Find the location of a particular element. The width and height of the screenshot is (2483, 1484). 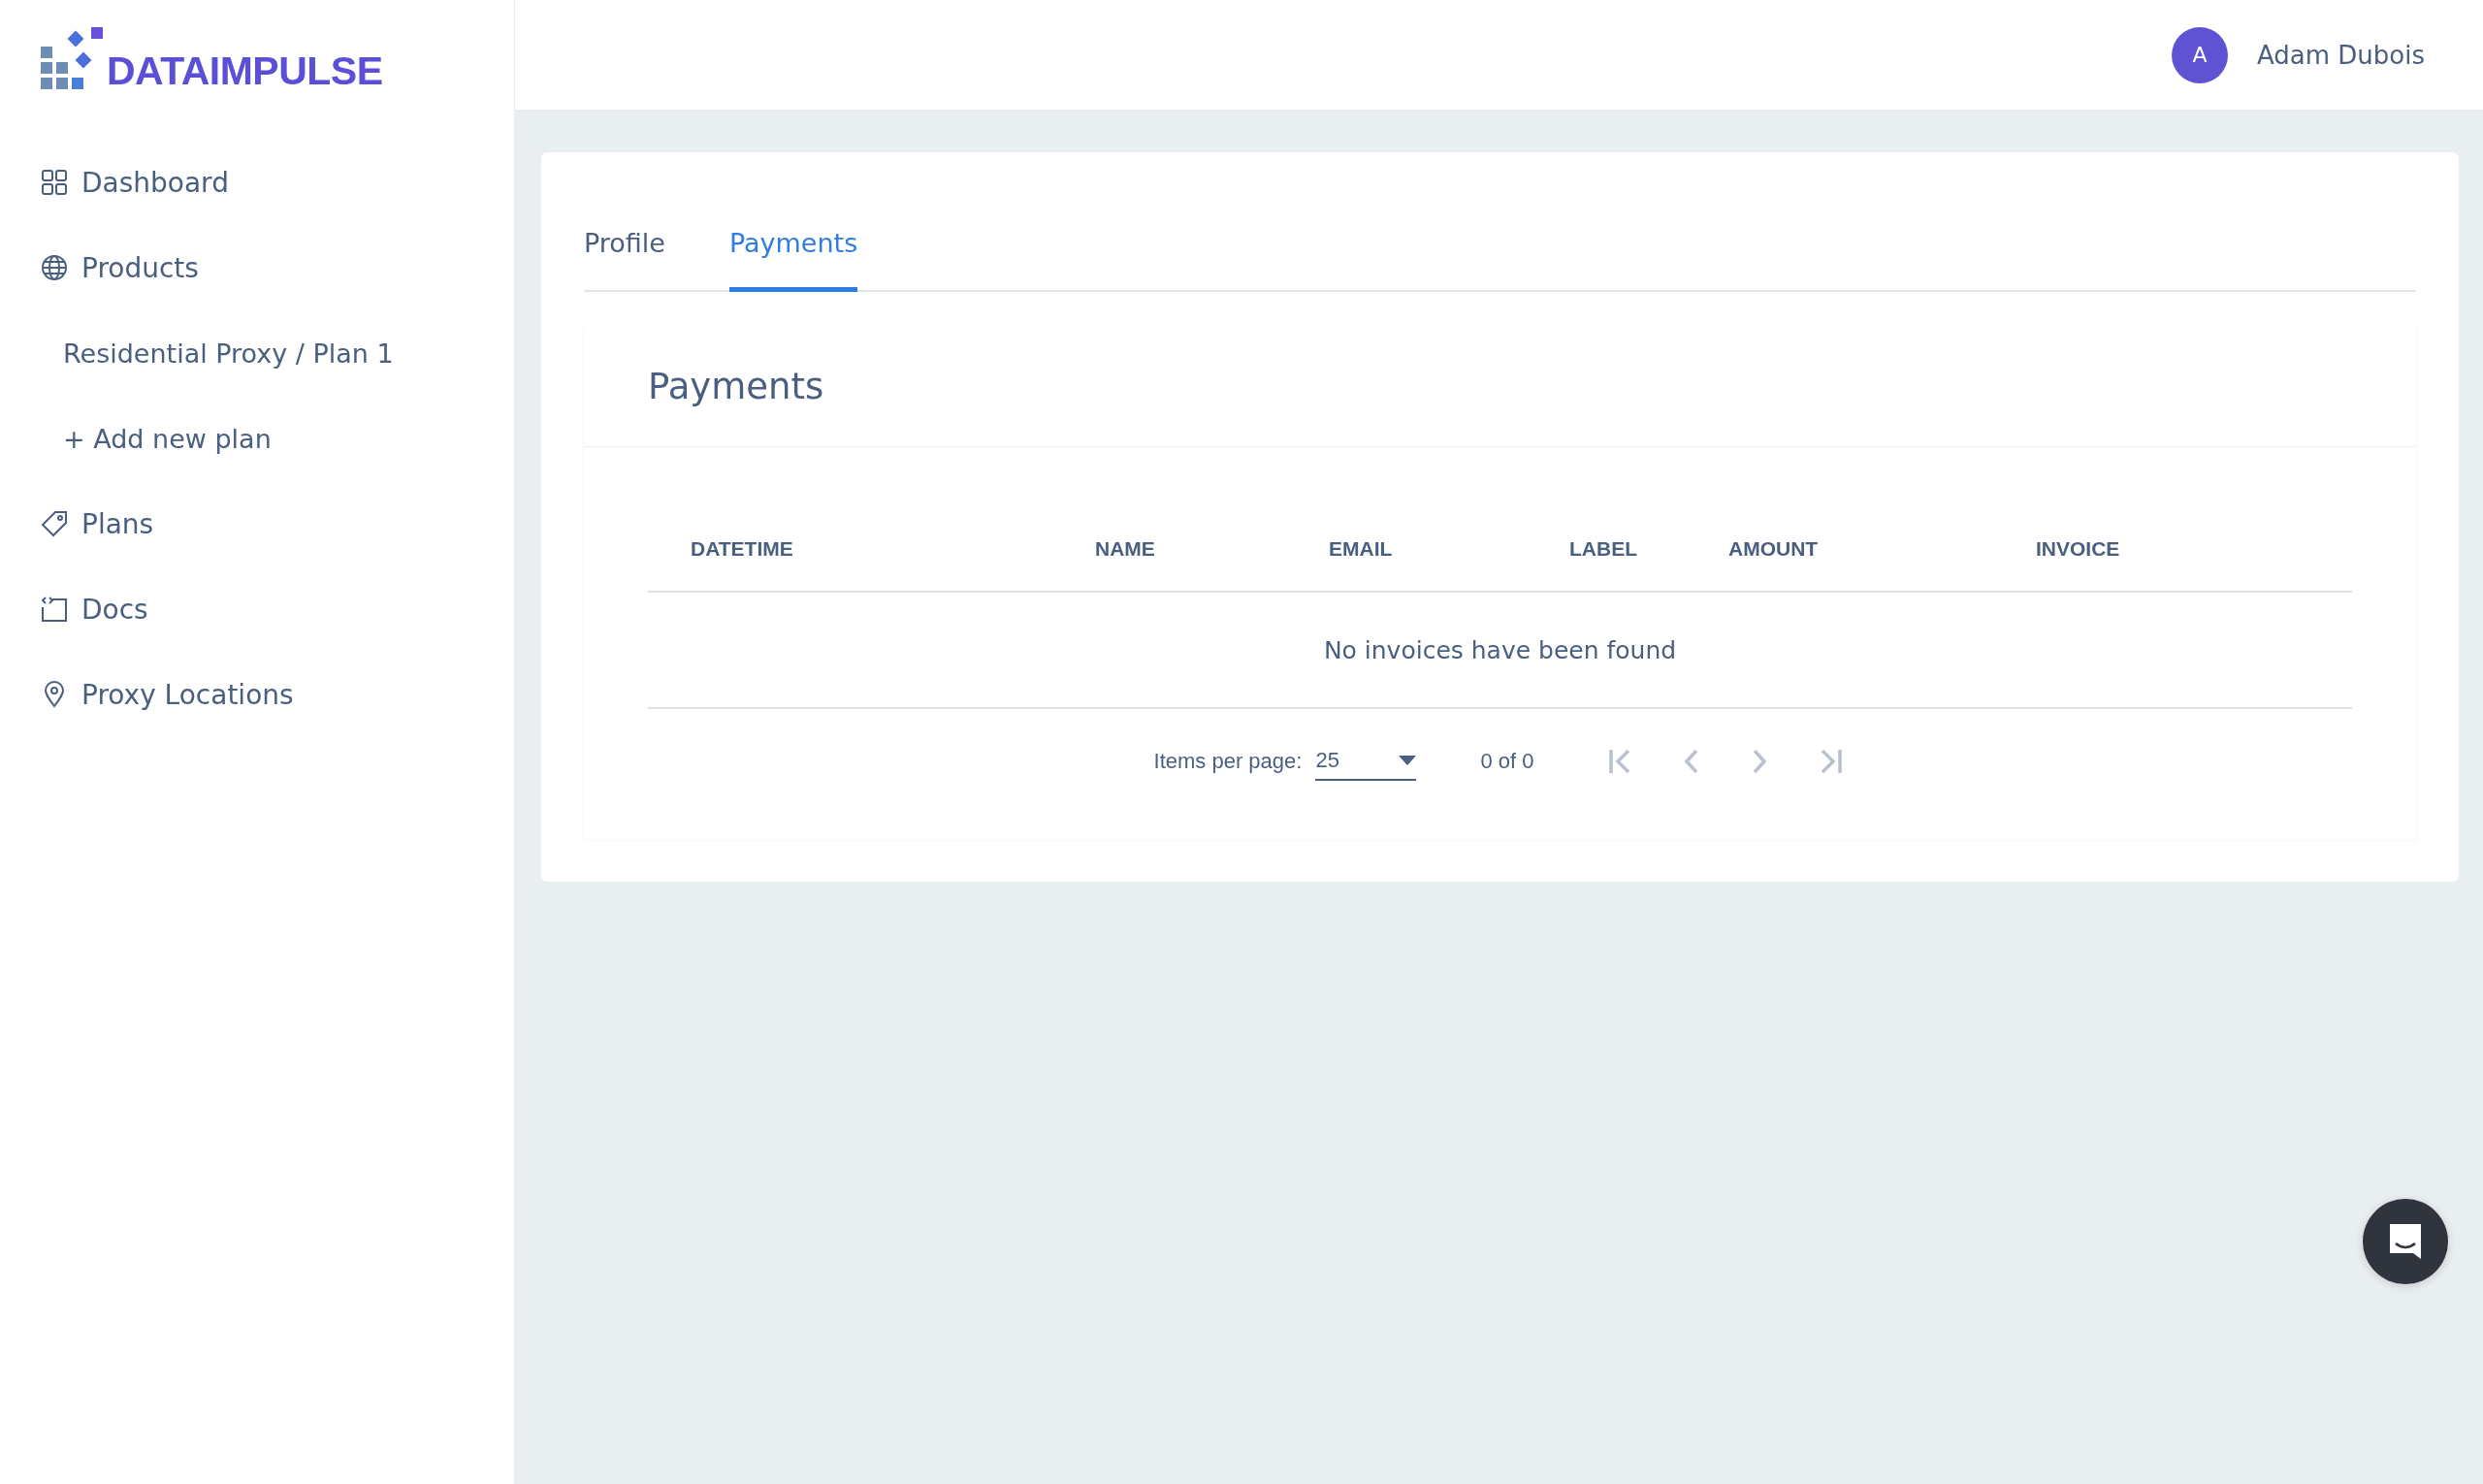

column-header: DATETIME is located at coordinates (743, 549).